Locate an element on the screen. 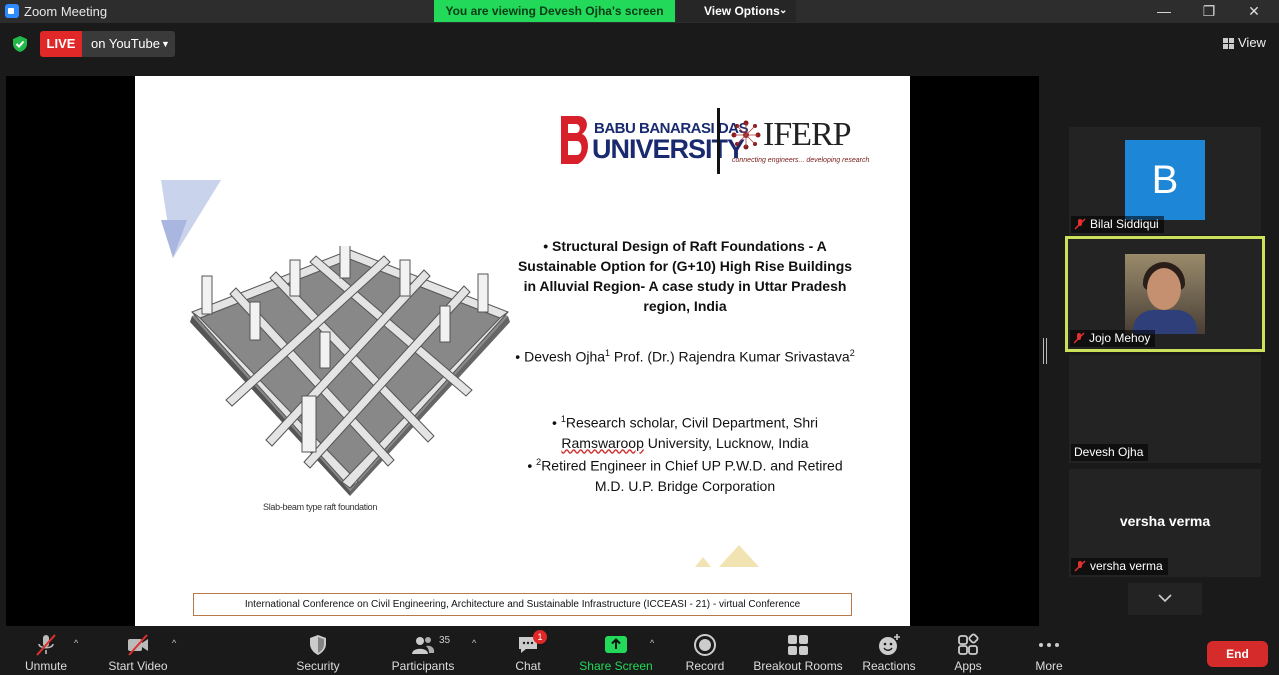  avatar: B is located at coordinates (1165, 180).